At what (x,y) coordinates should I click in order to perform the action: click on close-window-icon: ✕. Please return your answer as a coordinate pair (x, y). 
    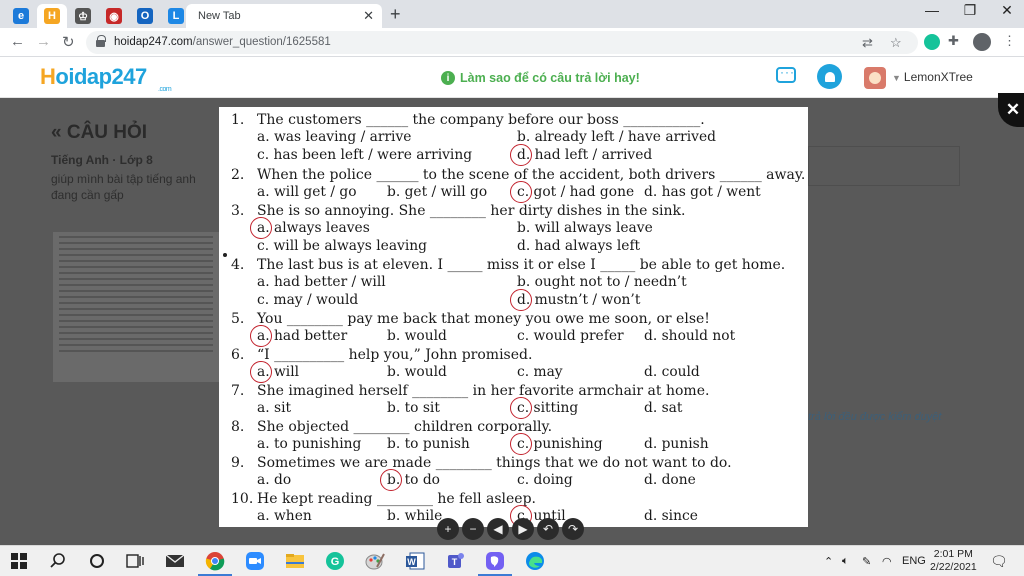
    Looking at the image, I should click on (1007, 10).